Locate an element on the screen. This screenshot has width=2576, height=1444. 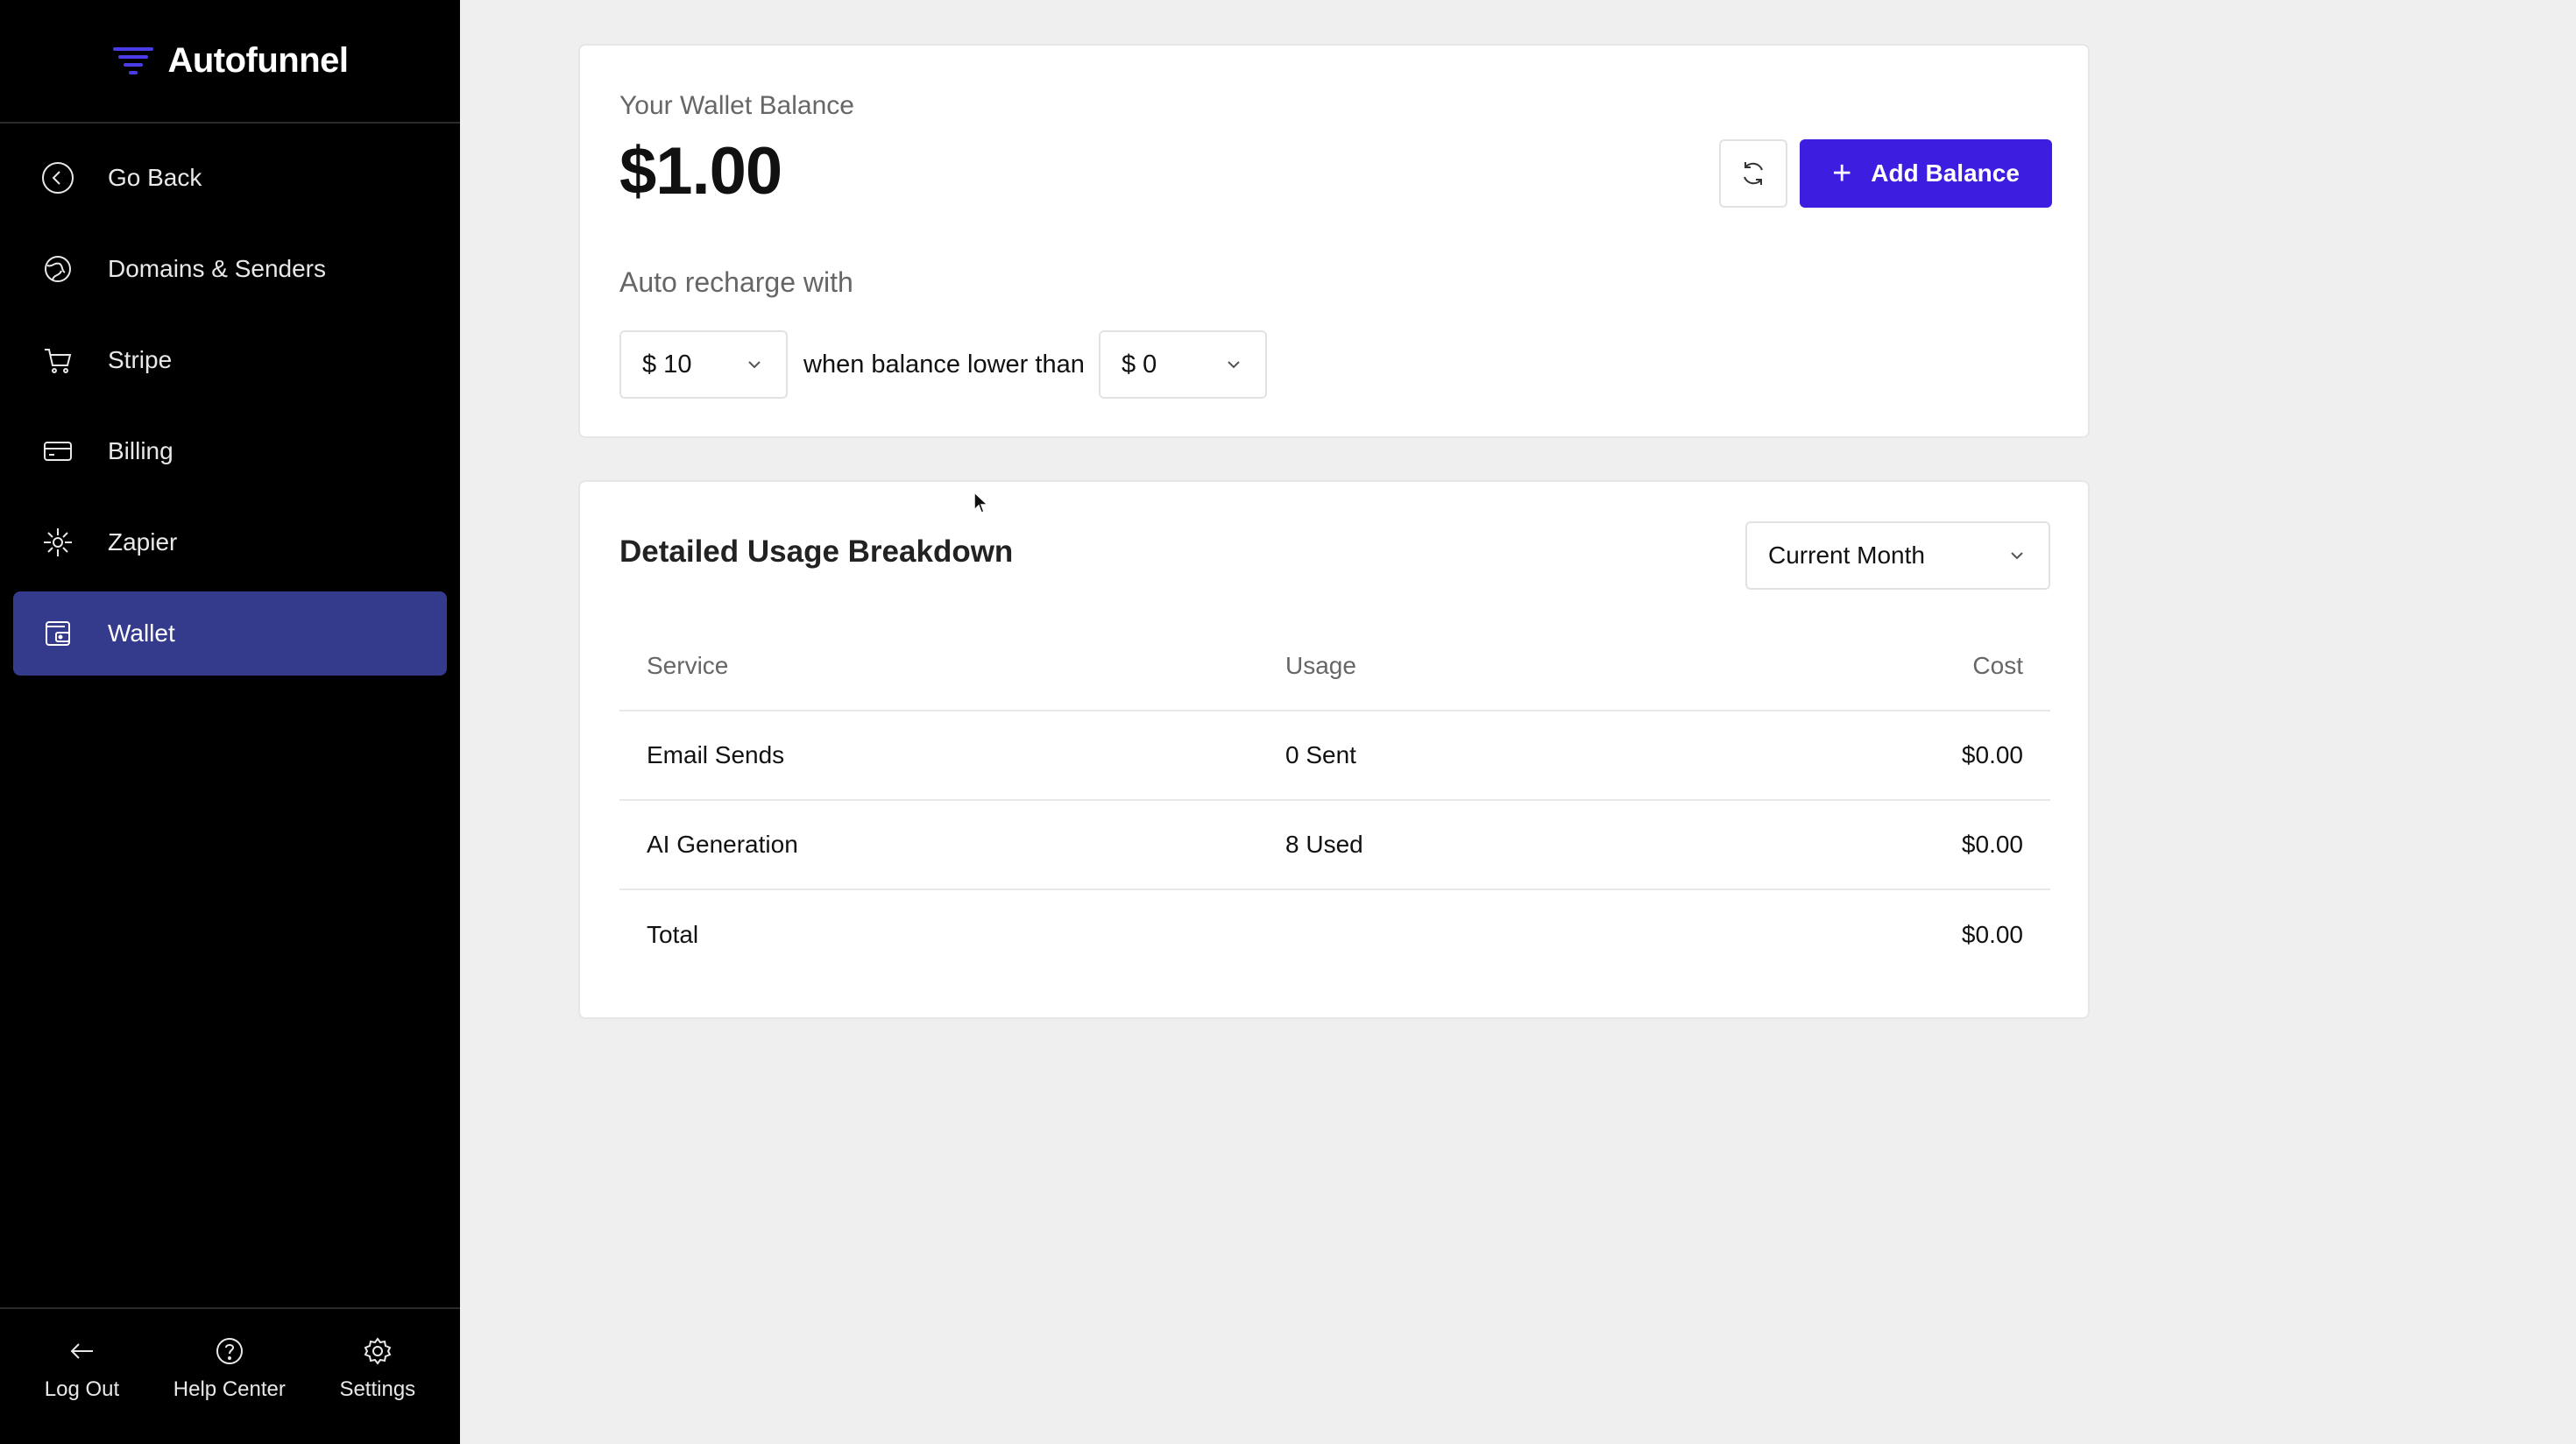
column-header-usage: Usage is located at coordinates (1320, 665).